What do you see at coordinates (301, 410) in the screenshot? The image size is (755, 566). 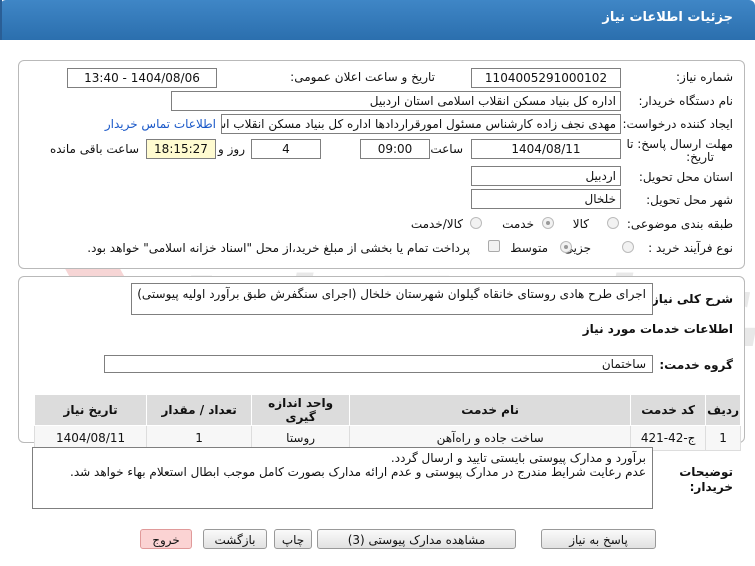 I see `col-unit: واحد اندازه گیری` at bounding box center [301, 410].